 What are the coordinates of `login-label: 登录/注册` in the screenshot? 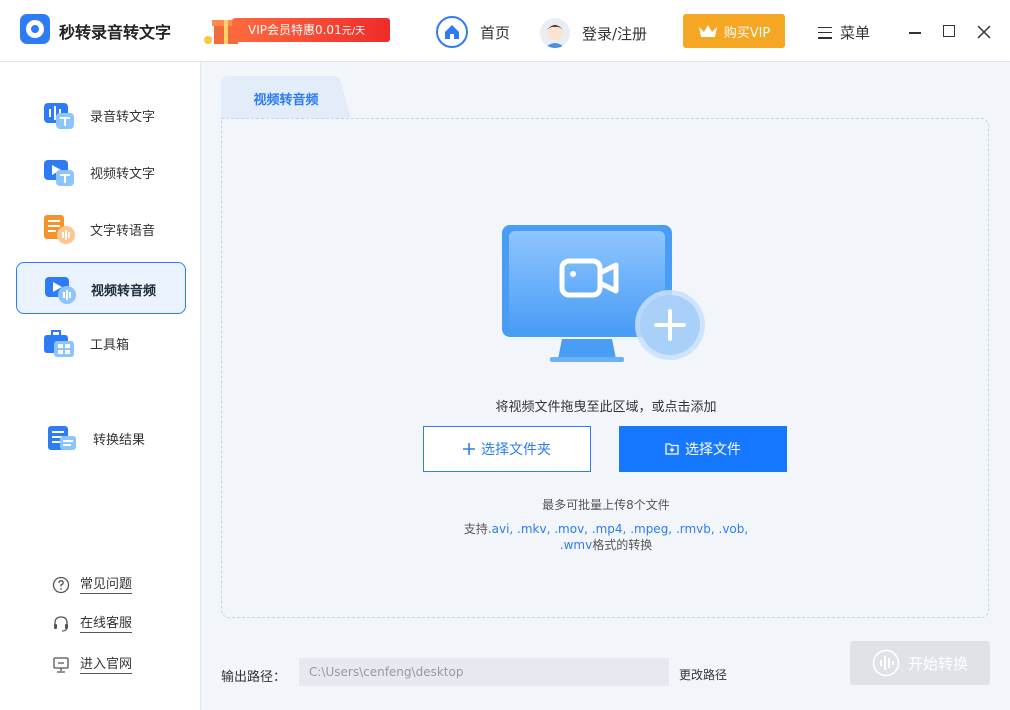 It's located at (615, 33).